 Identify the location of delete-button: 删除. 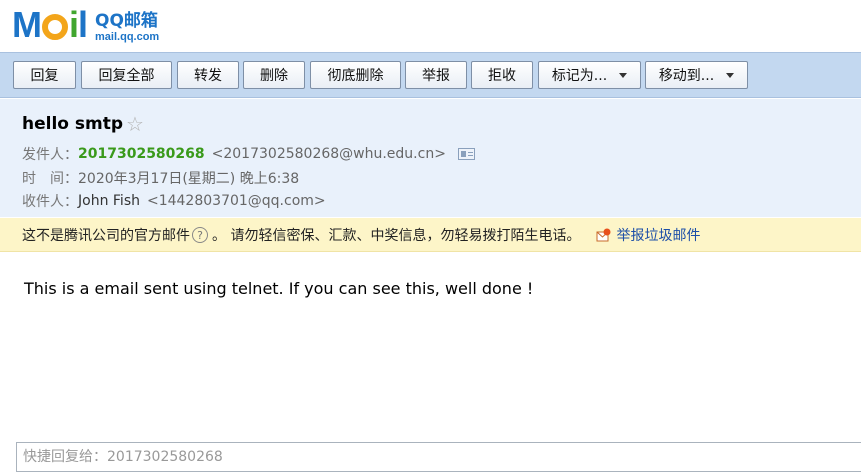
(274, 75).